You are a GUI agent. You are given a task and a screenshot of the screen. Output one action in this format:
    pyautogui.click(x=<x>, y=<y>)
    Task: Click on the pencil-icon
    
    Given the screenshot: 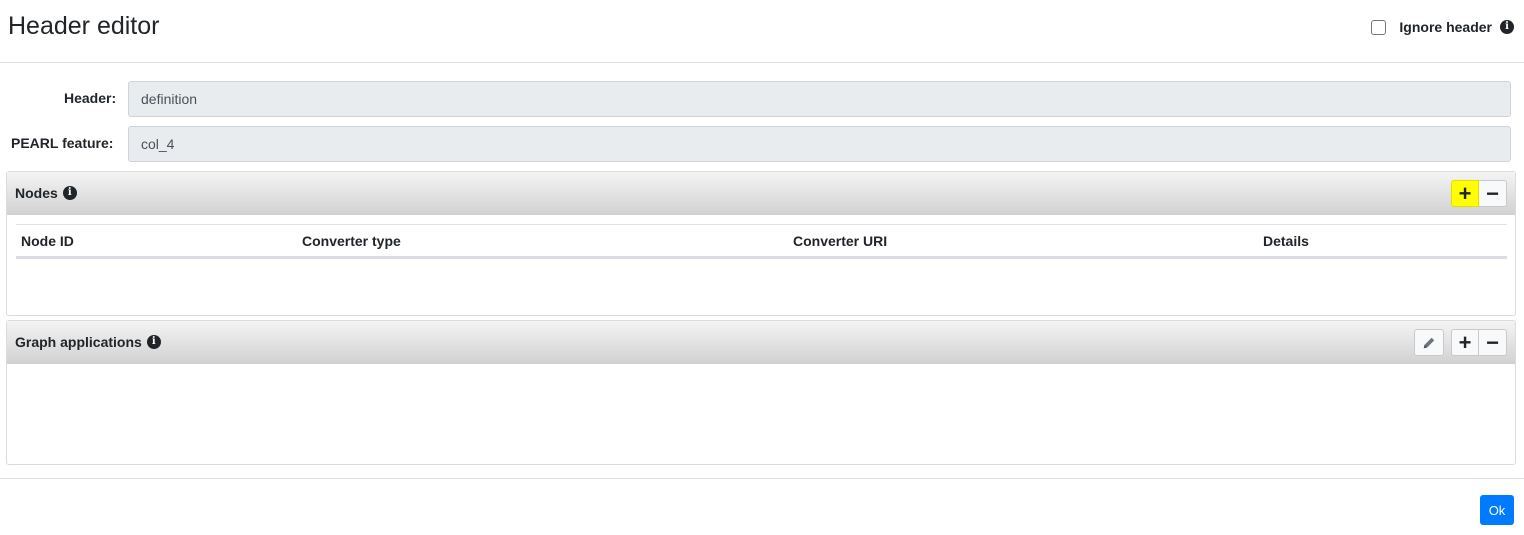 What is the action you would take?
    pyautogui.click(x=1429, y=342)
    